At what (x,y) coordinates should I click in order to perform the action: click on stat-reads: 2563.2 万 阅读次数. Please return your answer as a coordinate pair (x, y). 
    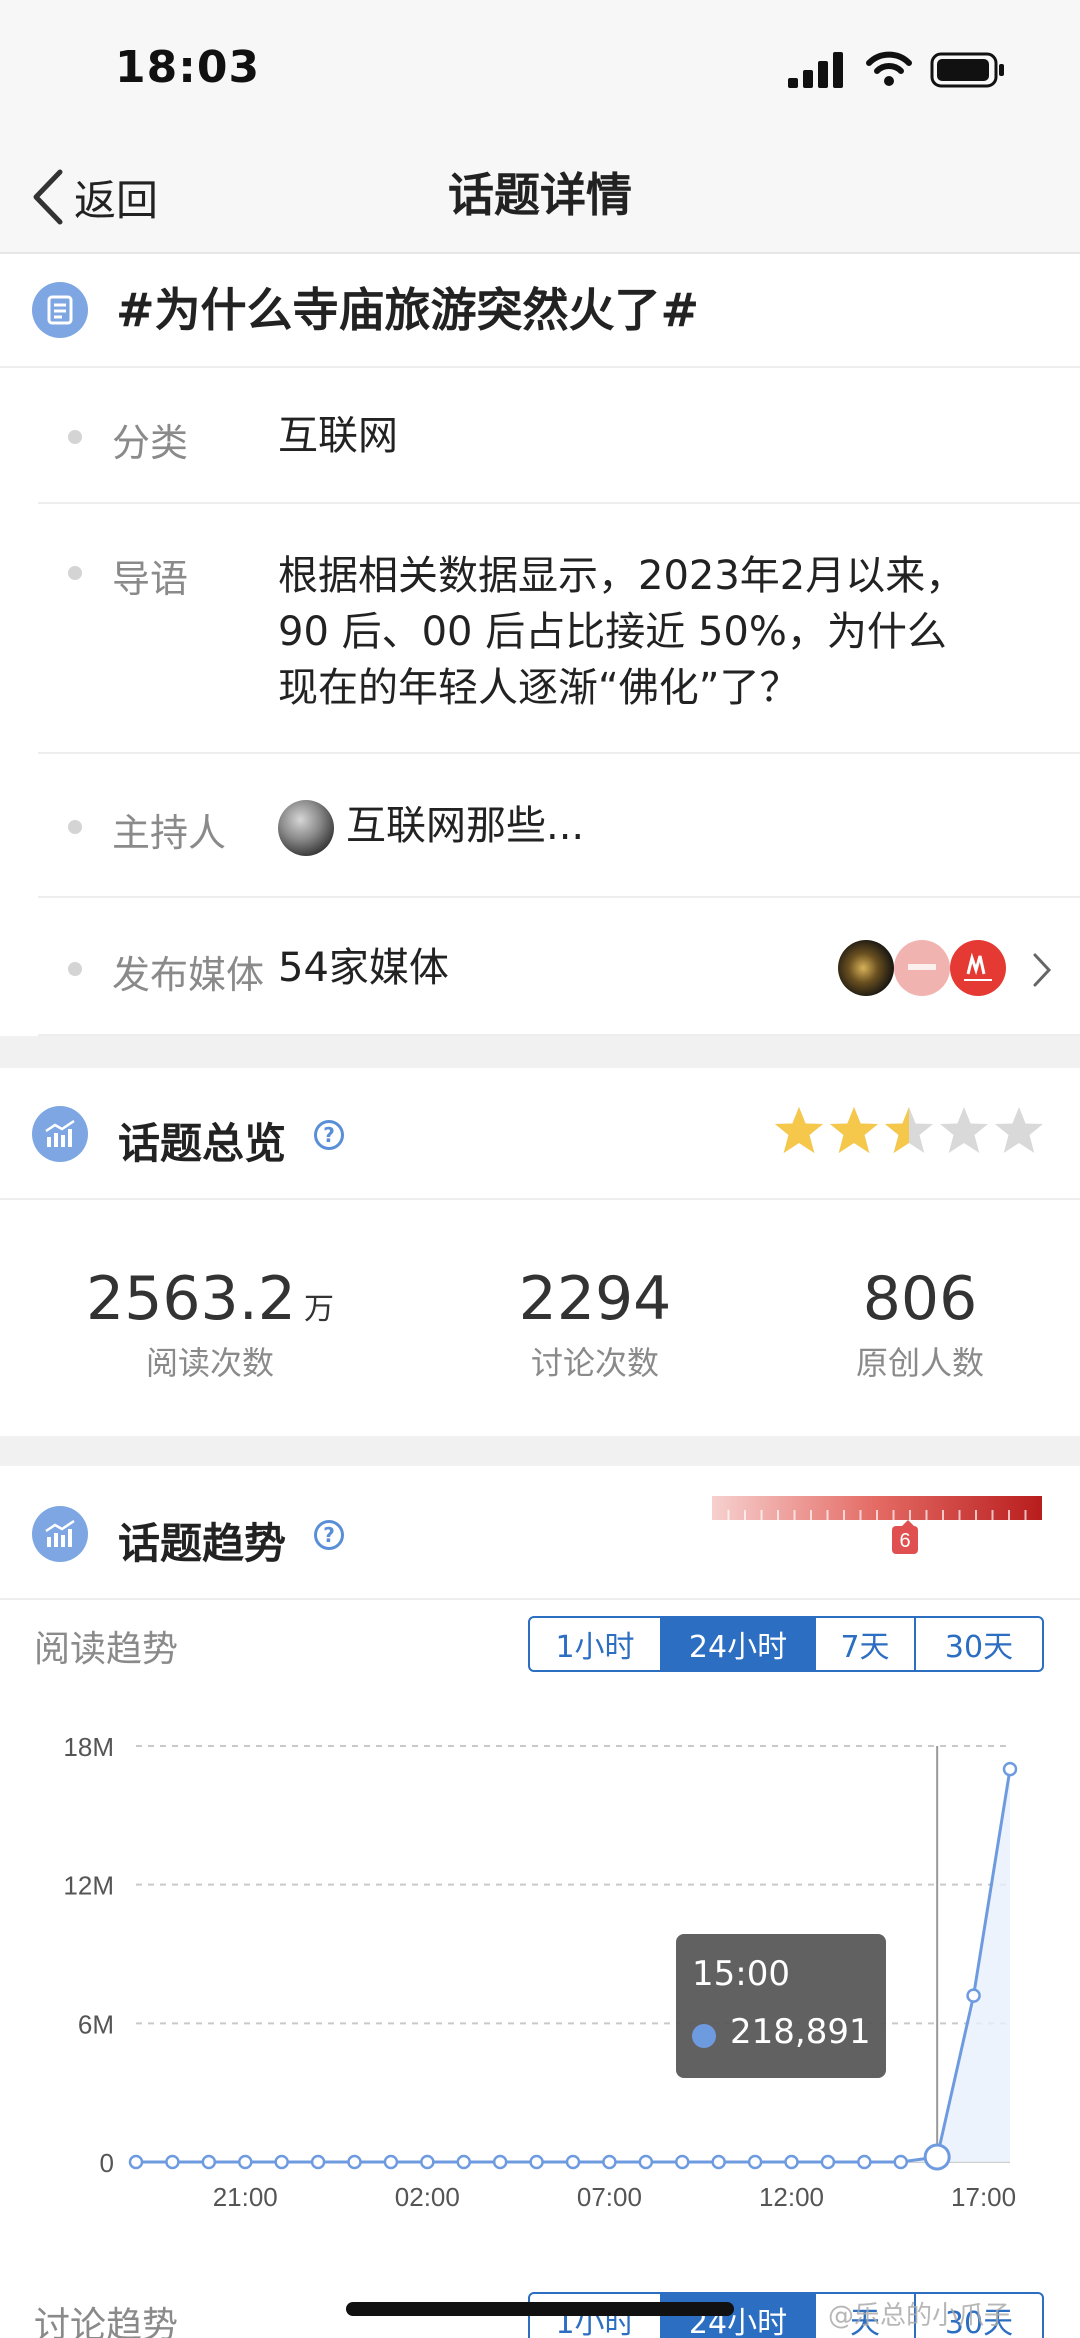
    Looking at the image, I should click on (210, 1323).